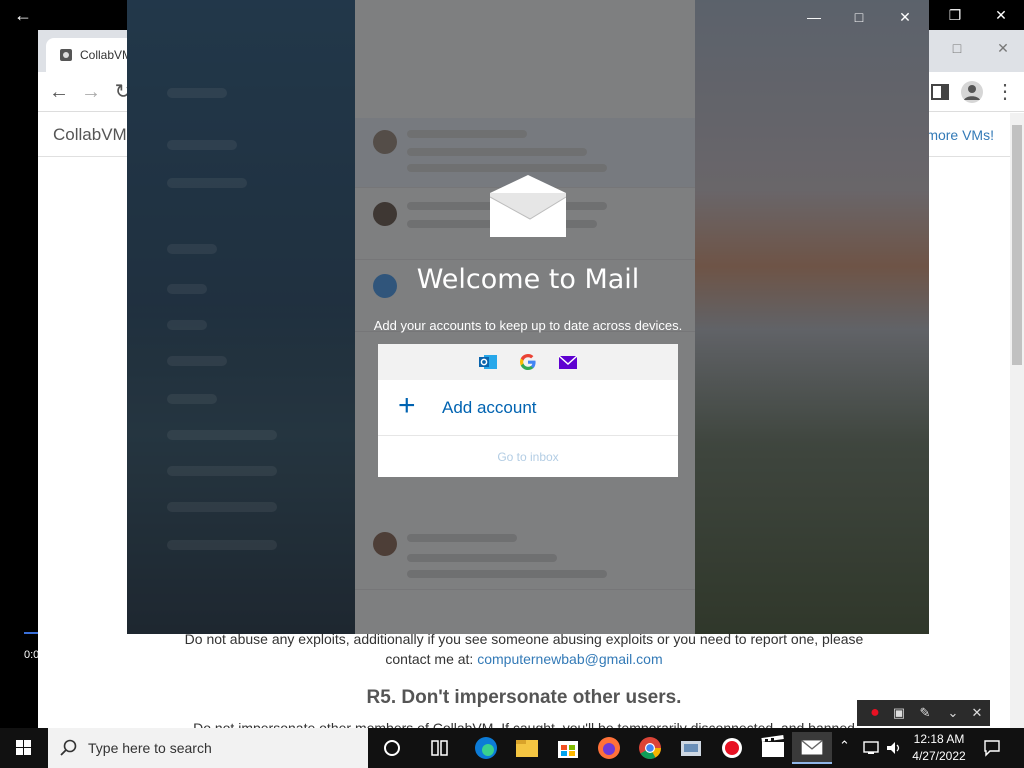  I want to click on more-vms-link: more VMs!, so click(960, 135).